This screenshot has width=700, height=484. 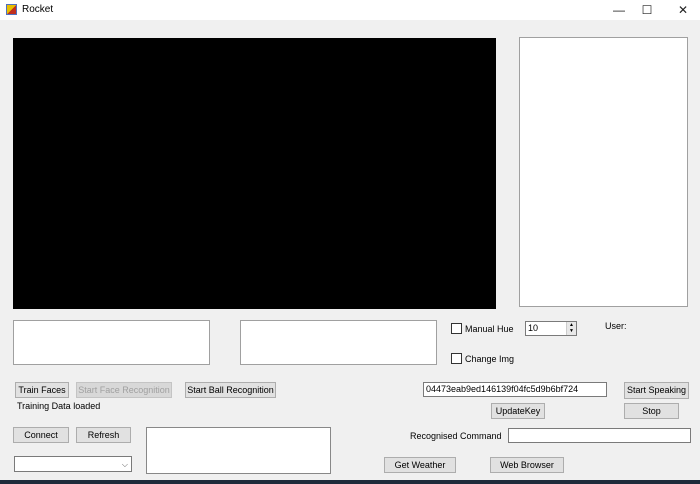 I want to click on stop-button: Stop, so click(x=651, y=411).